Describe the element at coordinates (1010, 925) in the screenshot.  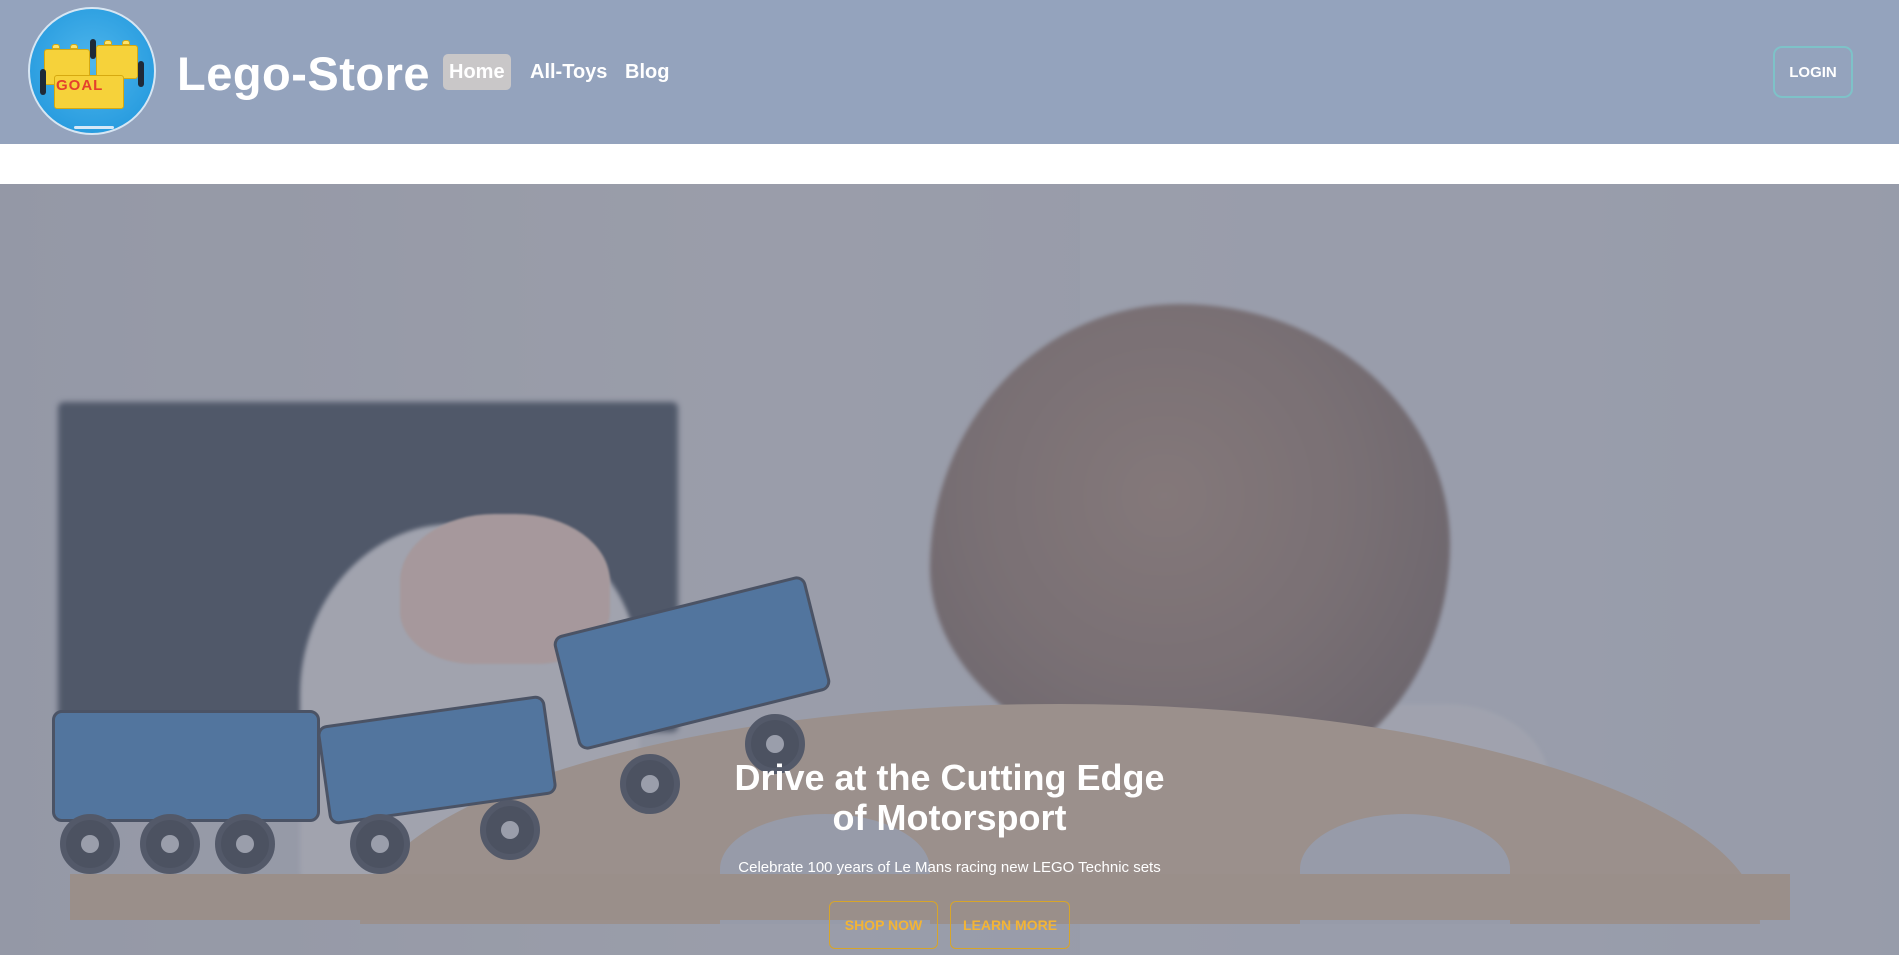
I see `learn-more-button: LEARN MORE` at that location.